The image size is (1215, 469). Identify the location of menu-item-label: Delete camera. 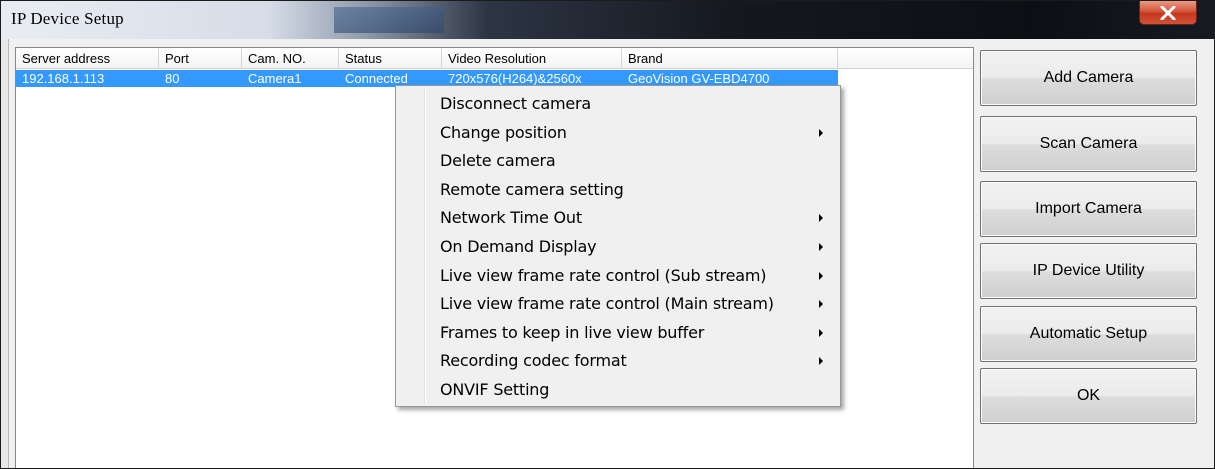
(498, 160).